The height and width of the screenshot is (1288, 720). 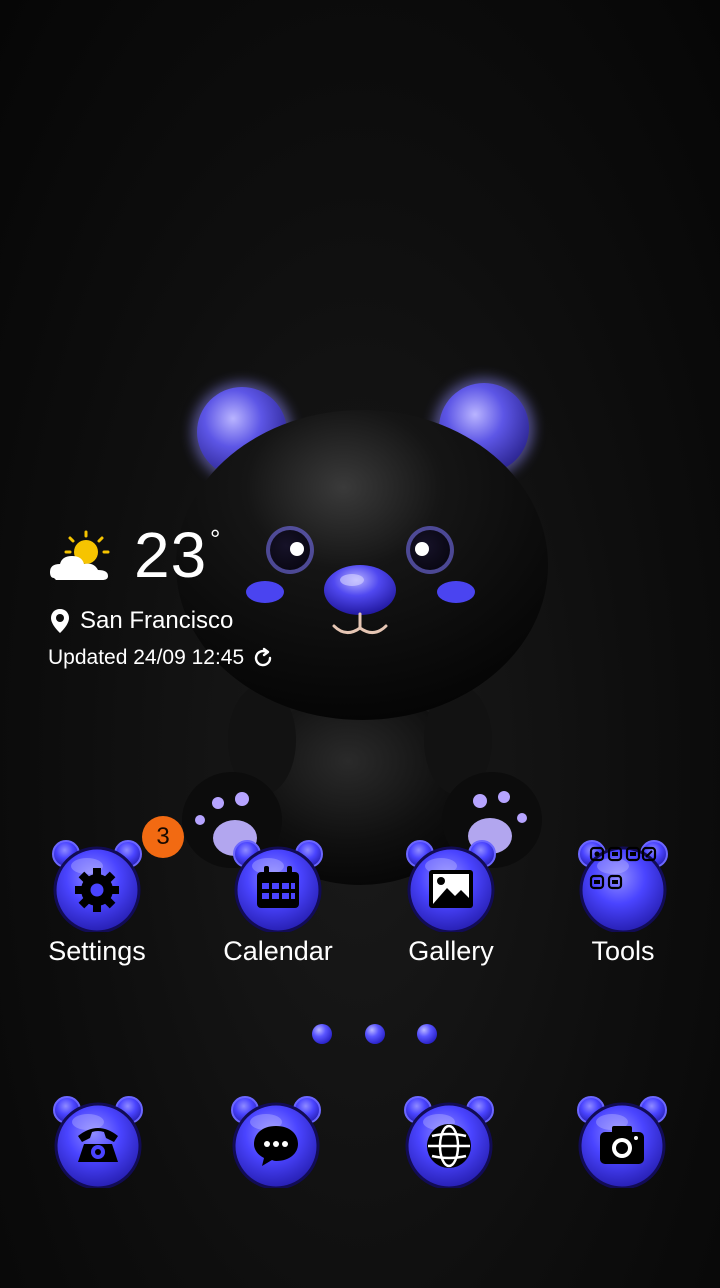 I want to click on camera-icon, so click(x=622, y=1142).